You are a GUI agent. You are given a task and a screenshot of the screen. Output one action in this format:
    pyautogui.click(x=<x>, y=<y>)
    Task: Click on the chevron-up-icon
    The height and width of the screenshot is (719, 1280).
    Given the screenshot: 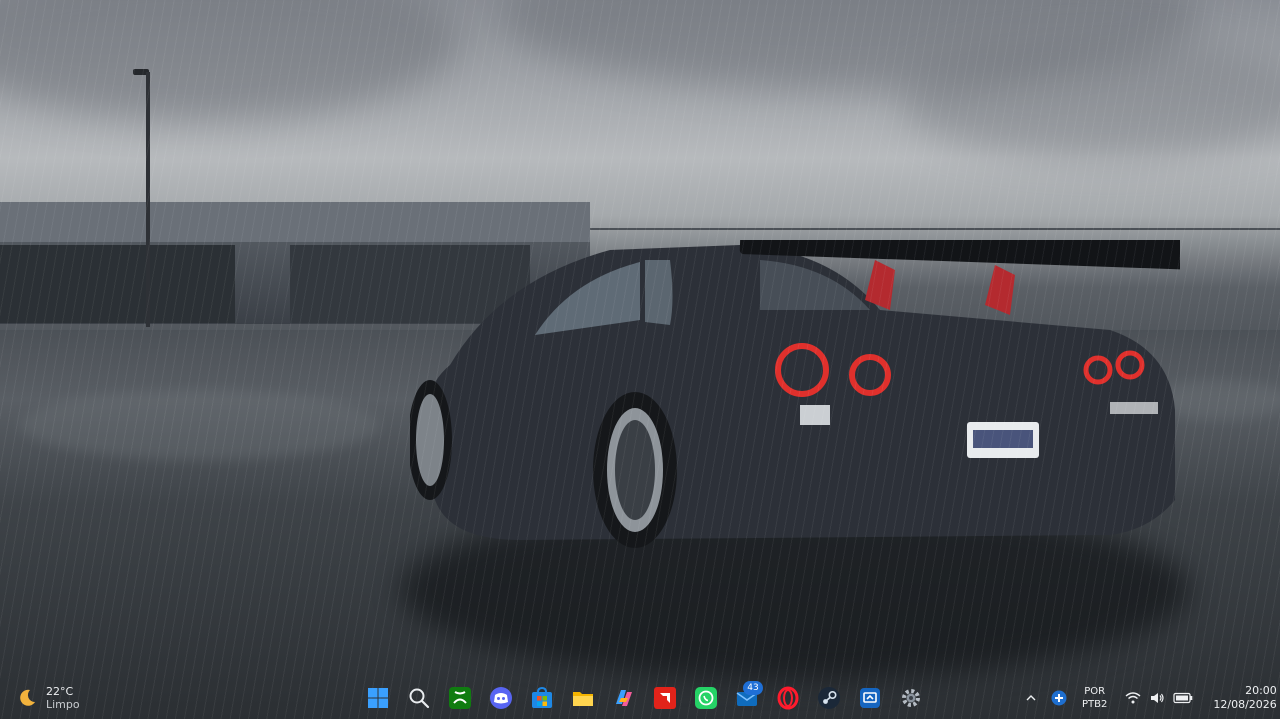 What is the action you would take?
    pyautogui.click(x=1031, y=698)
    